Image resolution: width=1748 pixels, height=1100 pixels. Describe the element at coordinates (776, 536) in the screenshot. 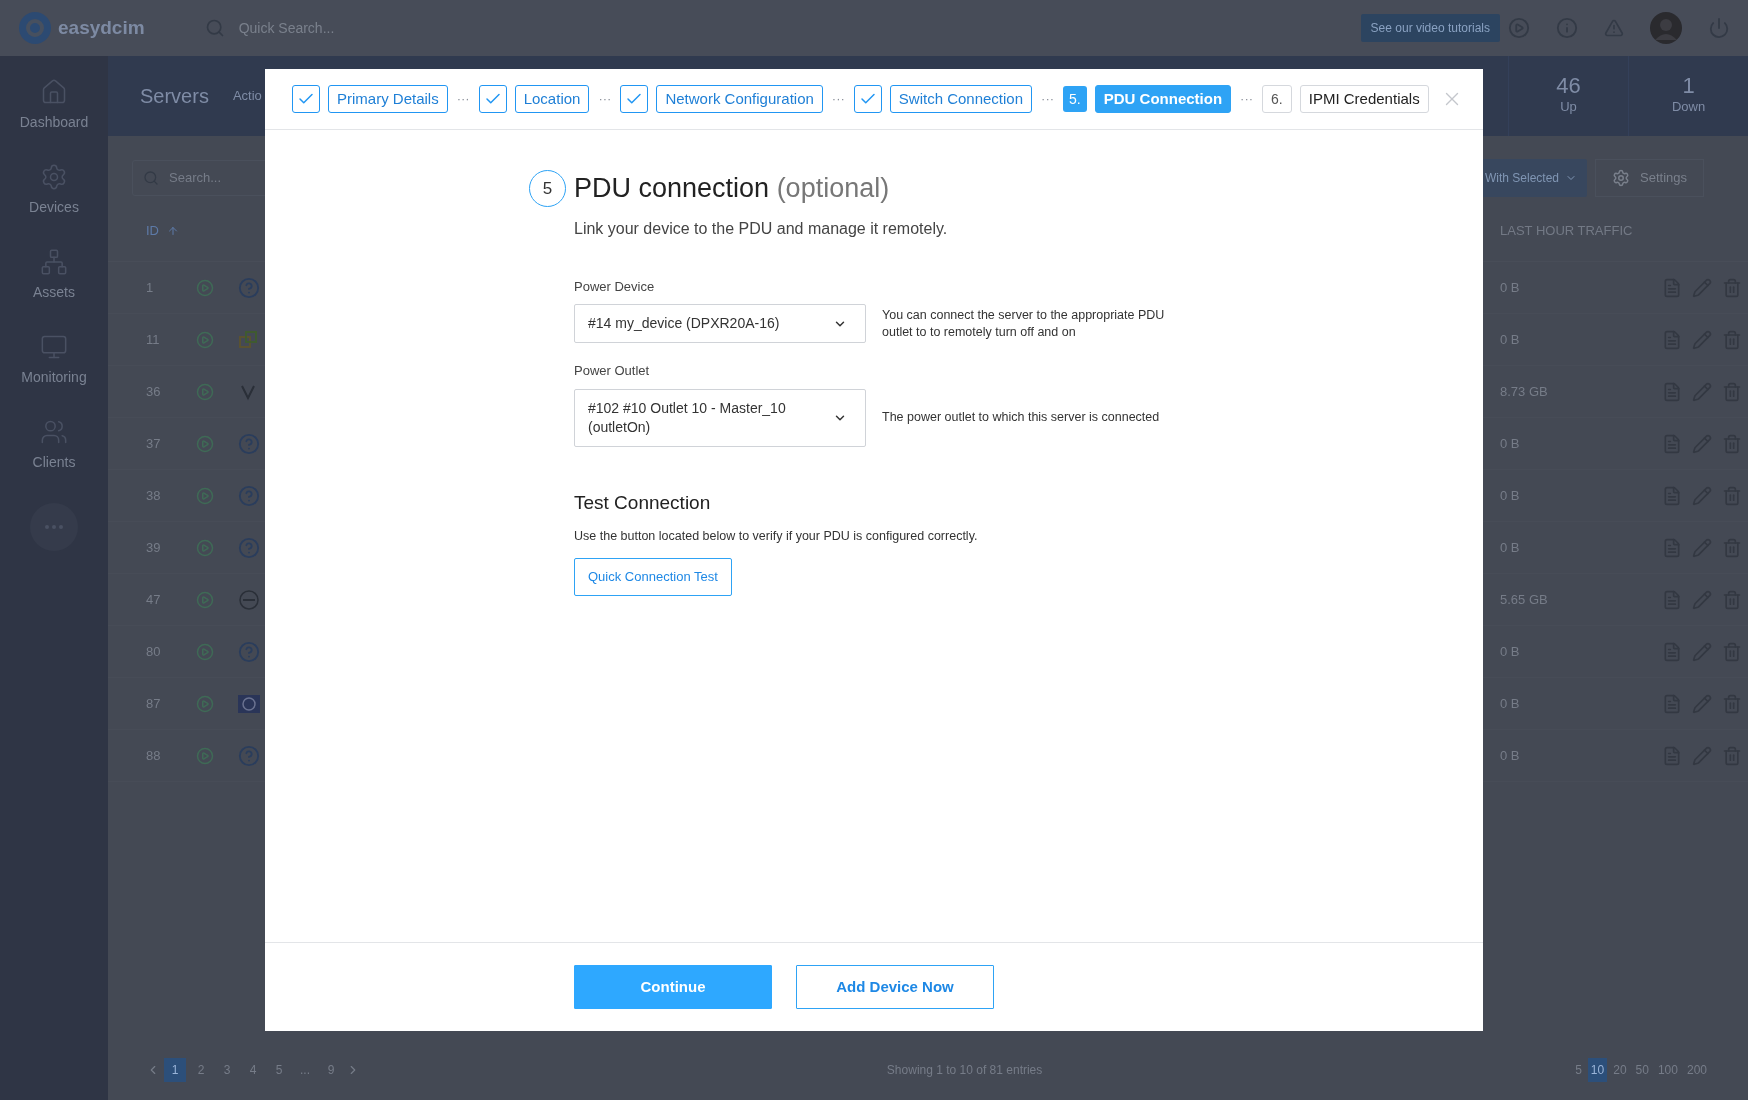

I see `section-description: Use the button located below to verify if your PDU is configured correctly.` at that location.